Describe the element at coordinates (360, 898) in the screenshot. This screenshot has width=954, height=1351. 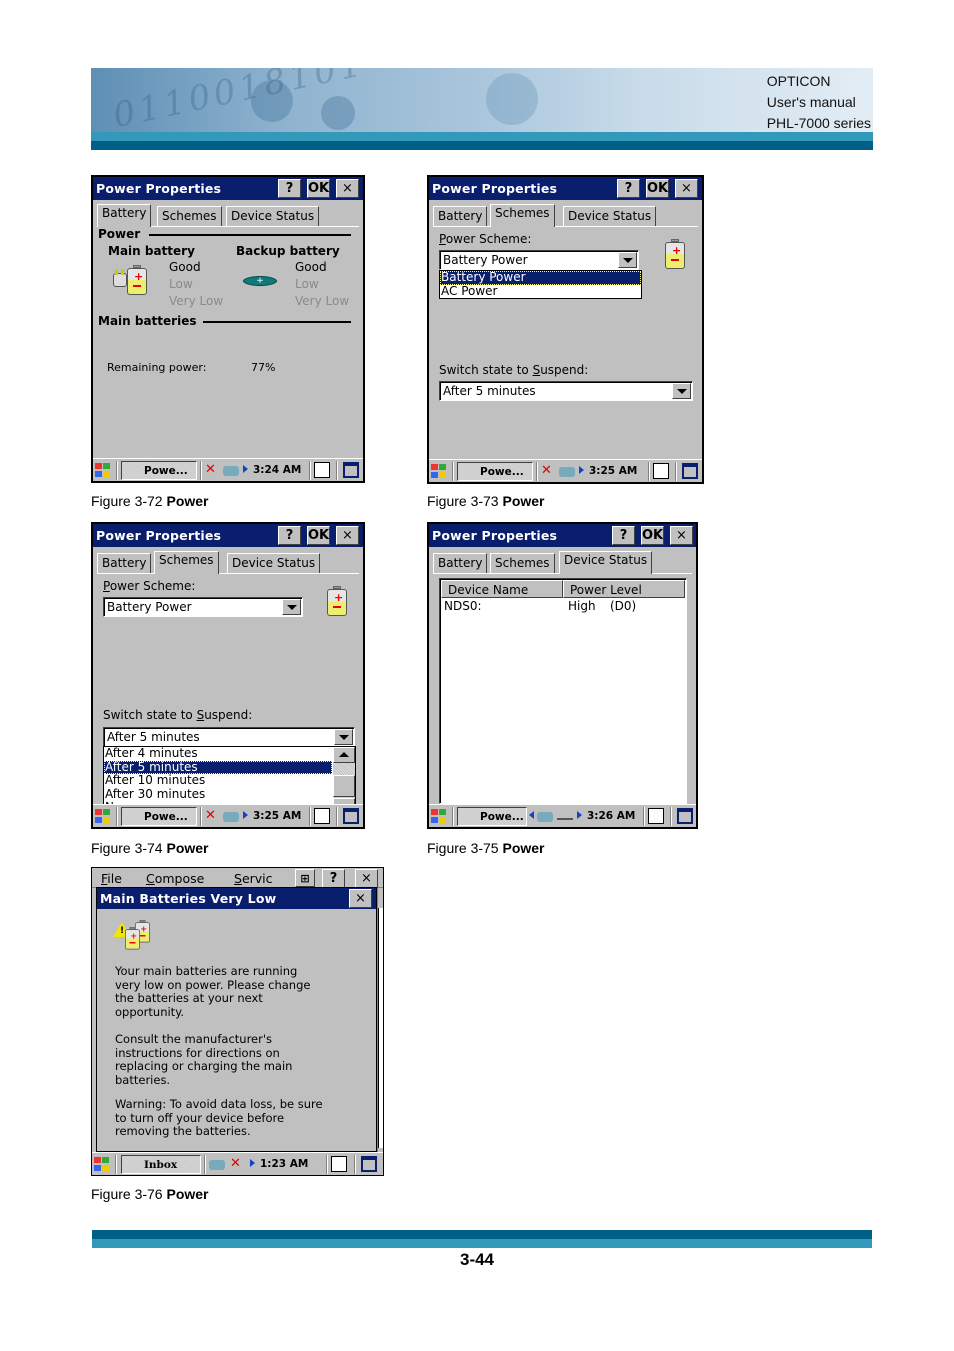
I see `dialog-close-button: ×` at that location.